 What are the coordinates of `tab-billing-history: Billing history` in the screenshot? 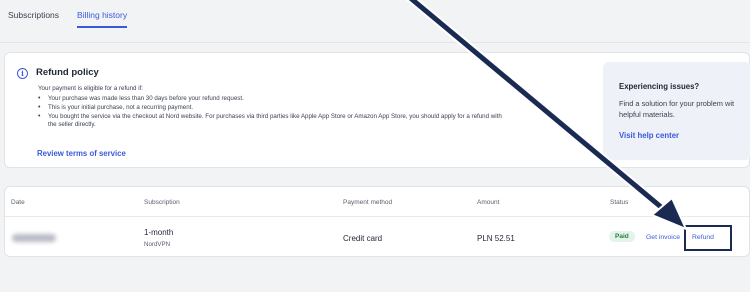 It's located at (102, 19).